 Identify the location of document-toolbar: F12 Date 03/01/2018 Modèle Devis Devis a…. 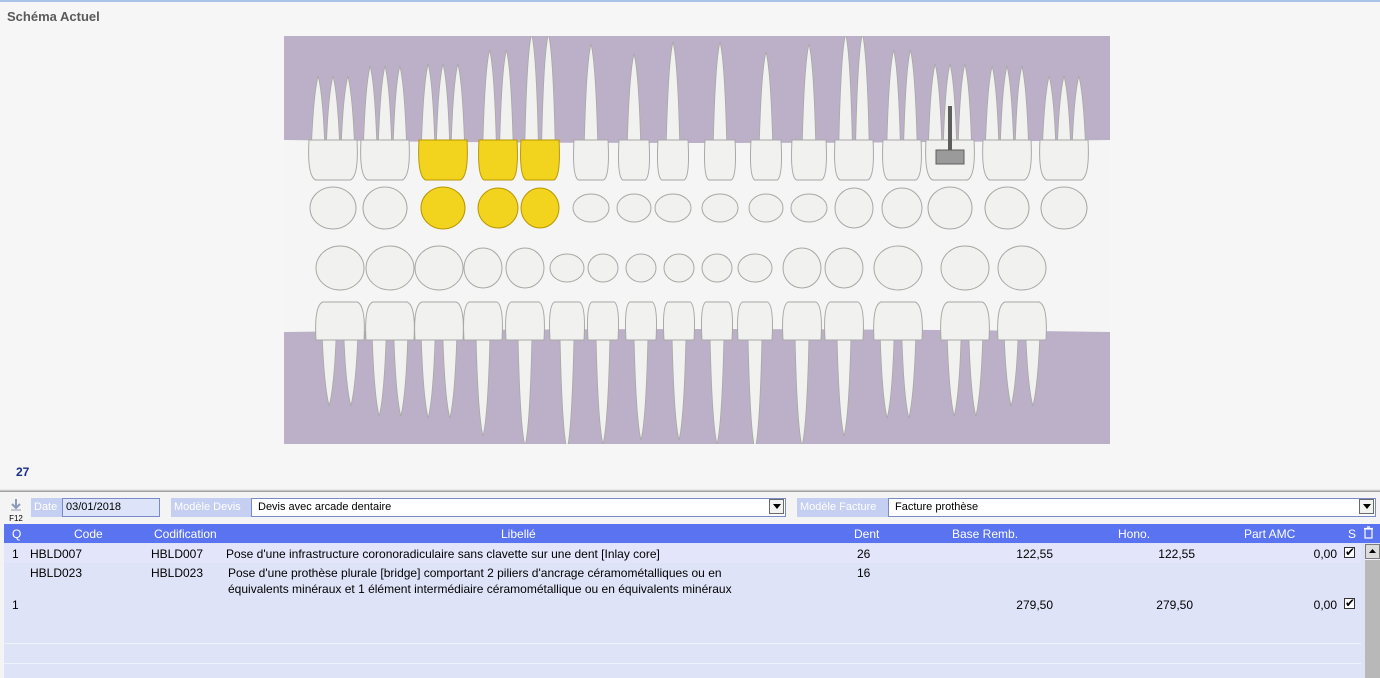
(690, 509).